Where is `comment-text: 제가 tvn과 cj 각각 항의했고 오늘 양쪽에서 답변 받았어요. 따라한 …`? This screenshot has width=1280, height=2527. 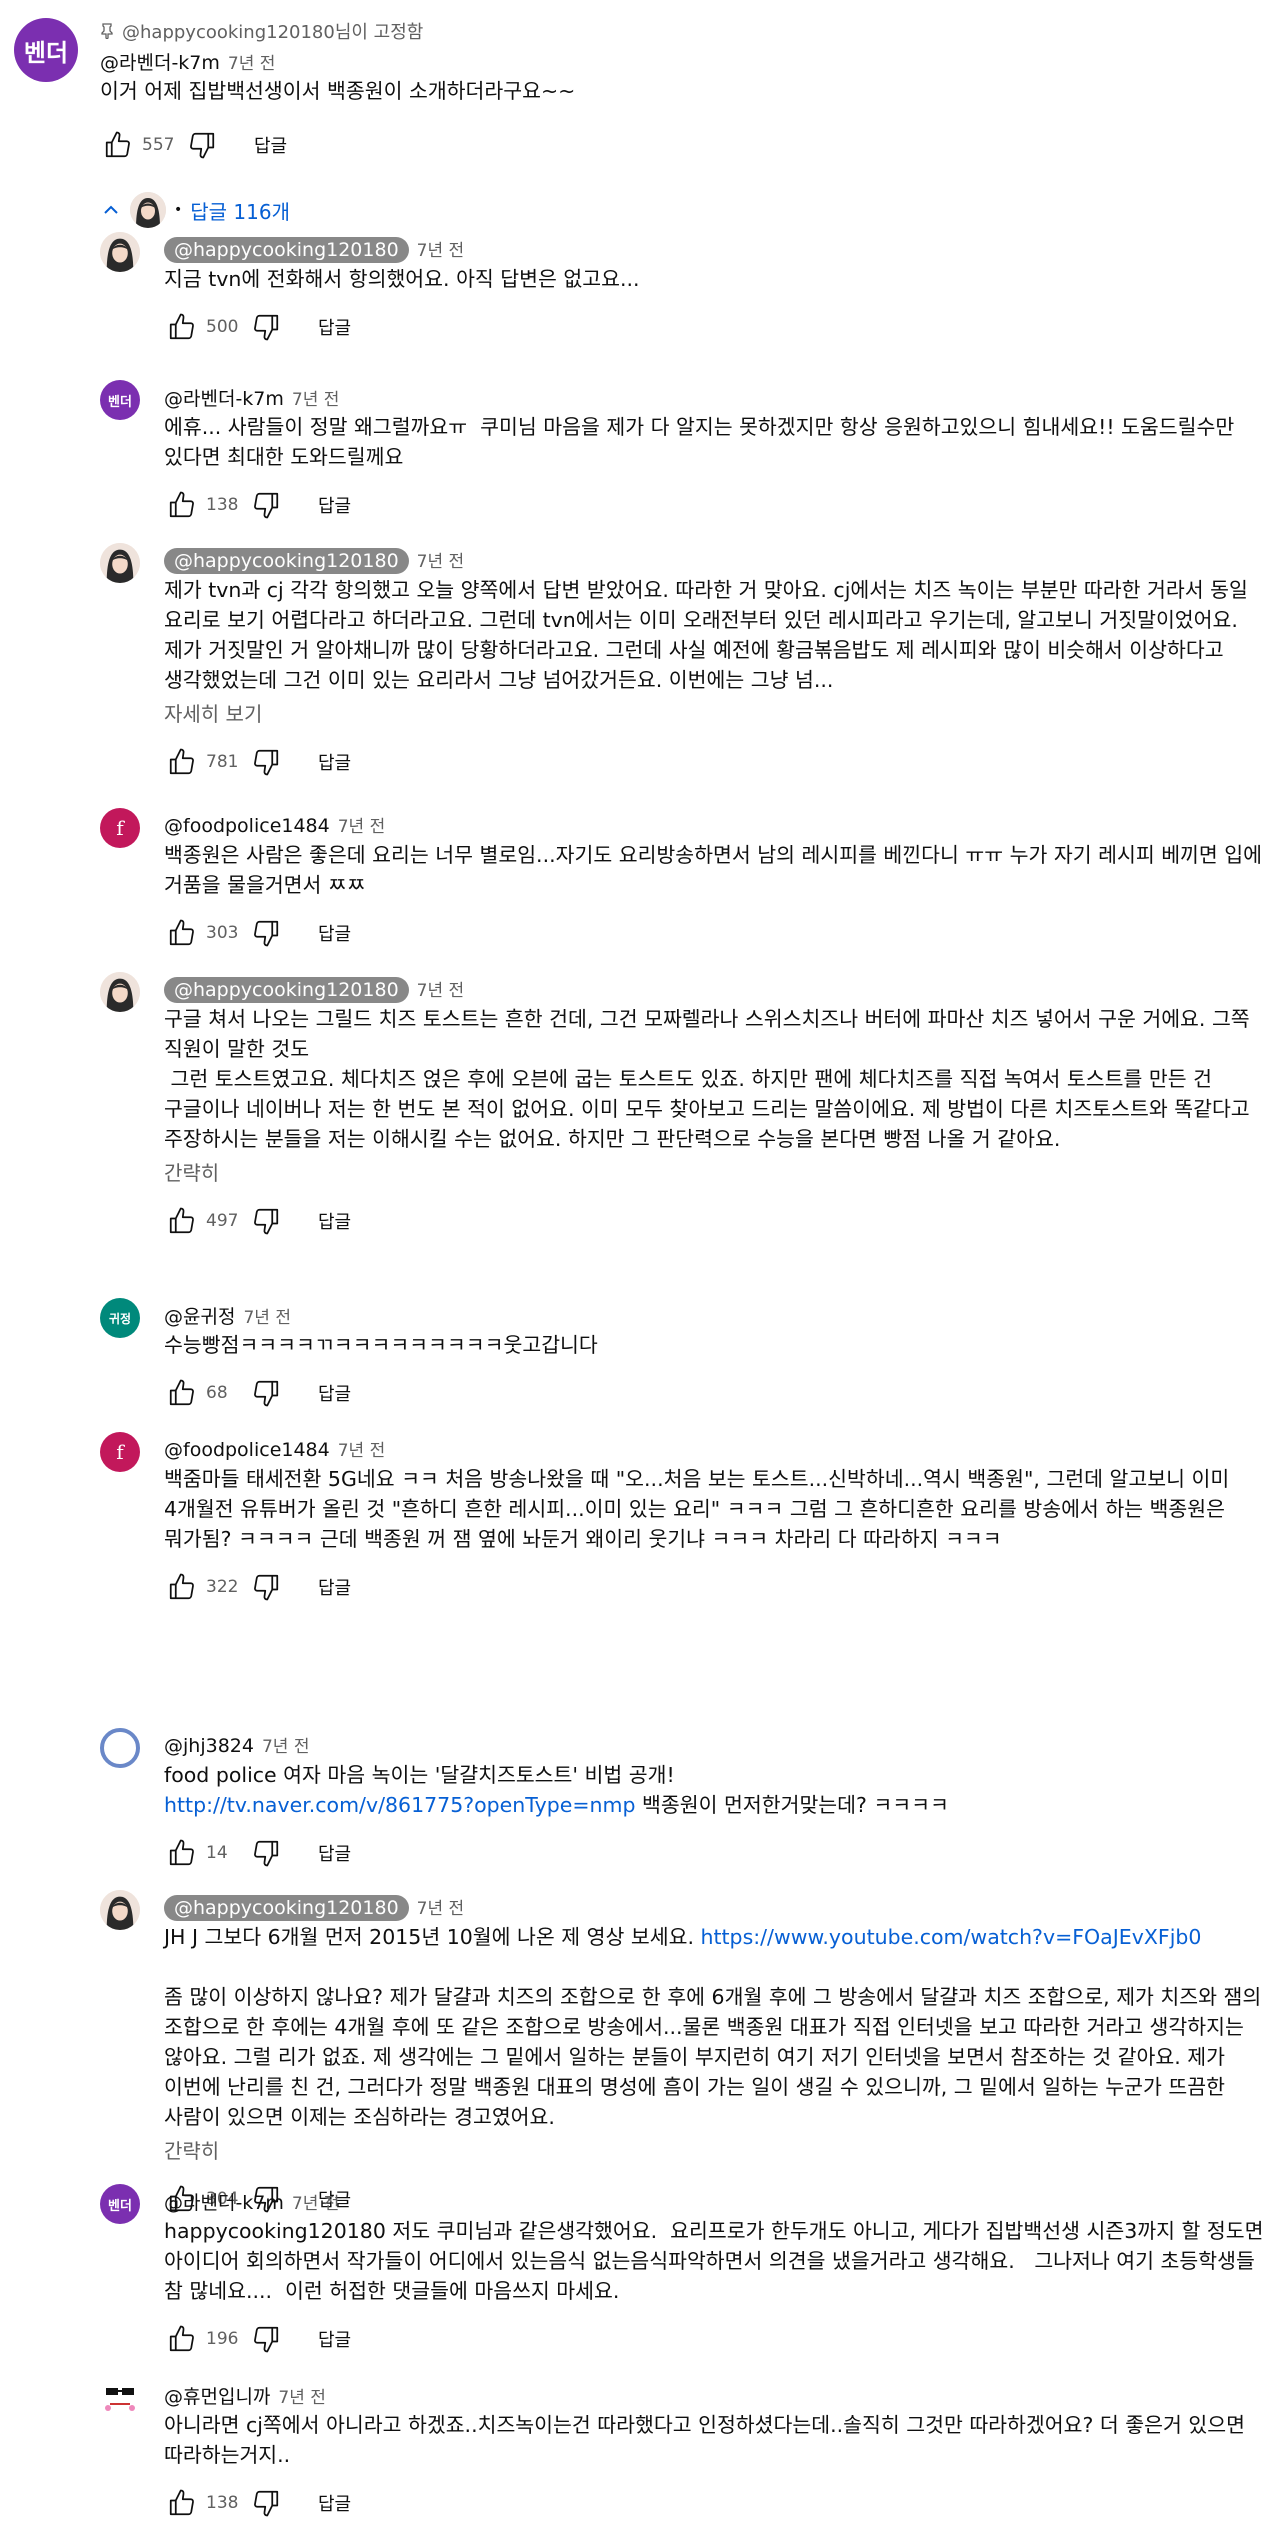
comment-text: 제가 tvn과 cj 각각 항의했고 오늘 양쪽에서 답변 받았어요. 따라한 … is located at coordinates (709, 635).